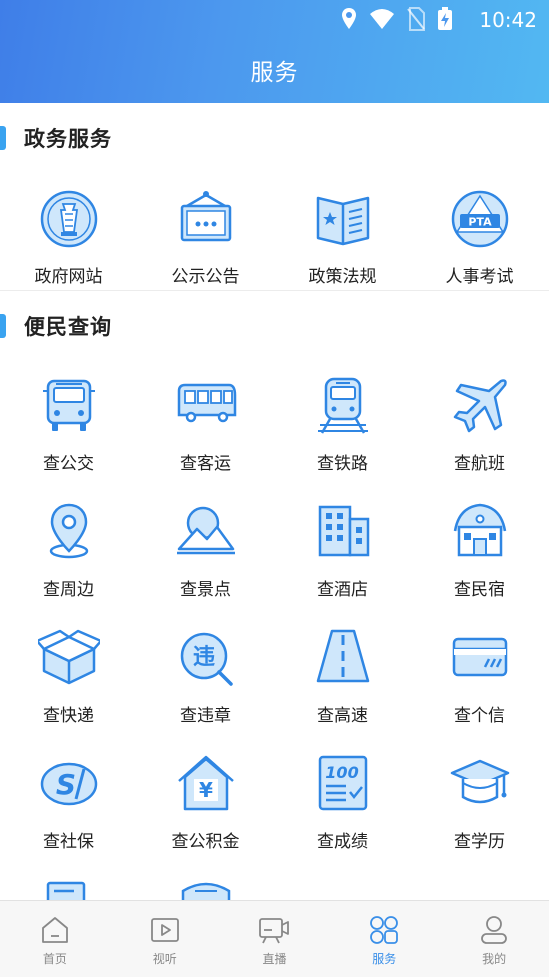  What do you see at coordinates (416, 19) in the screenshot?
I see `no-sim-icon` at bounding box center [416, 19].